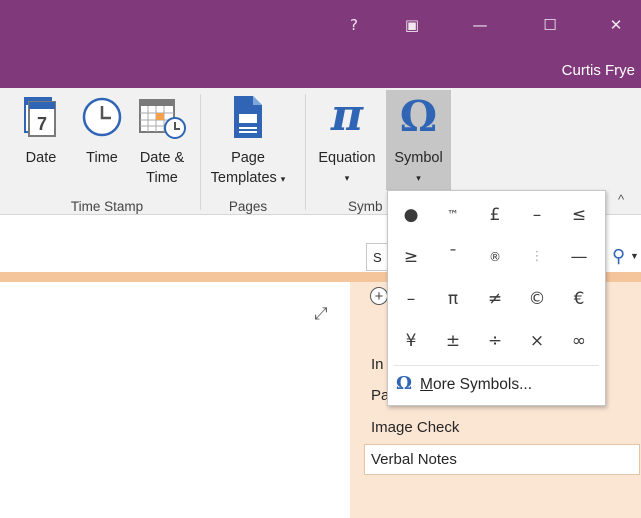  I want to click on date-button: 7 Date, so click(41, 142).